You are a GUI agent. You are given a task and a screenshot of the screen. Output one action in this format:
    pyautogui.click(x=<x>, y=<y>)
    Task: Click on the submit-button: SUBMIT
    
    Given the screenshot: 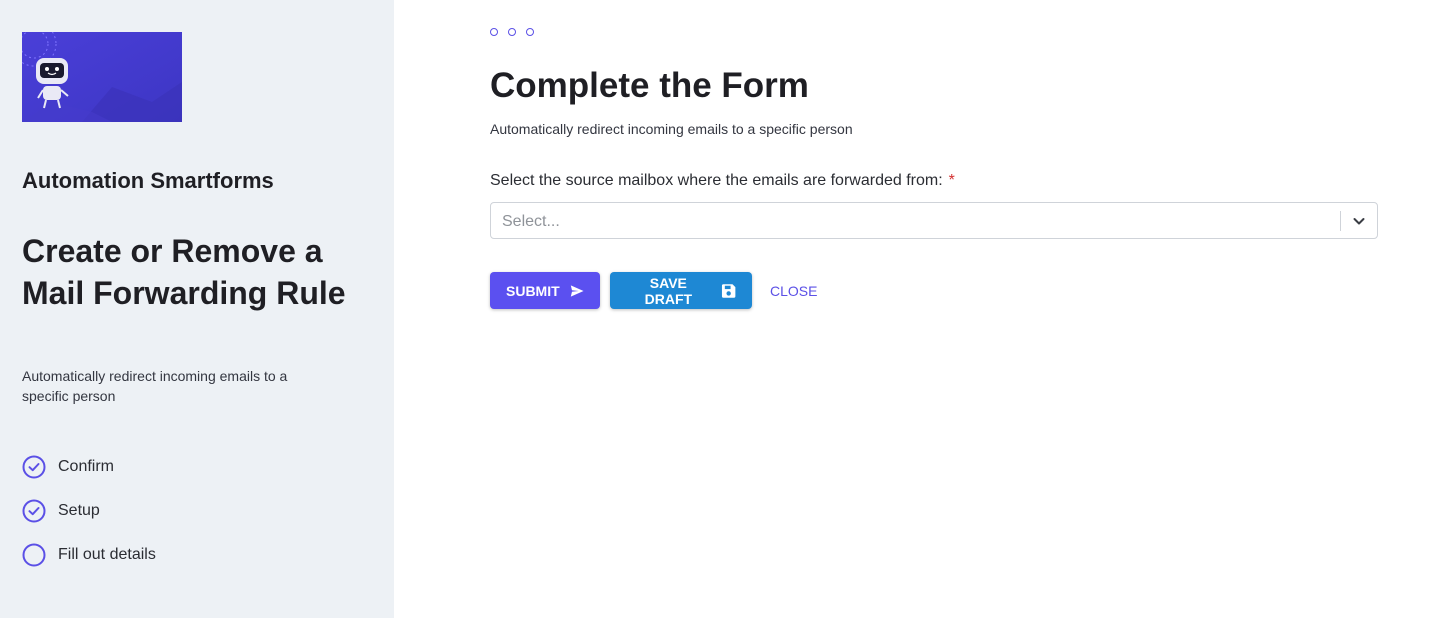 What is the action you would take?
    pyautogui.click(x=545, y=290)
    